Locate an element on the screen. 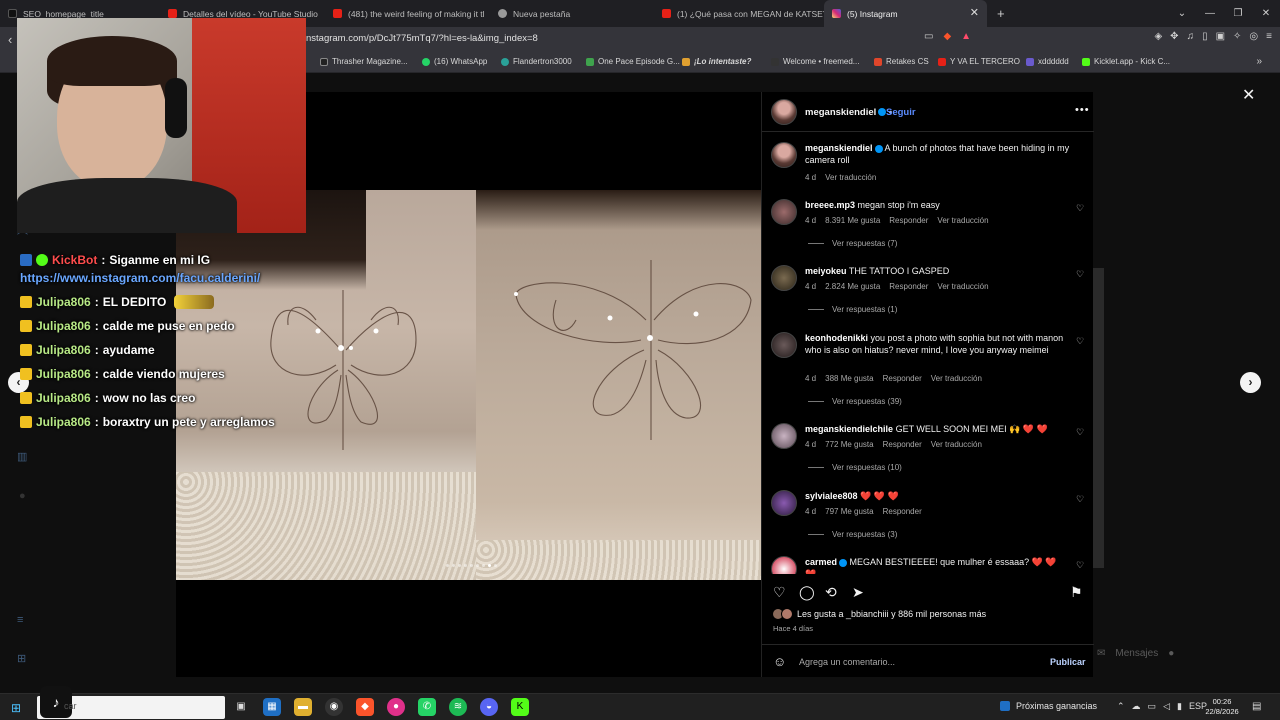 The width and height of the screenshot is (1280, 720). widgets-icon: ▦ is located at coordinates (272, 707).